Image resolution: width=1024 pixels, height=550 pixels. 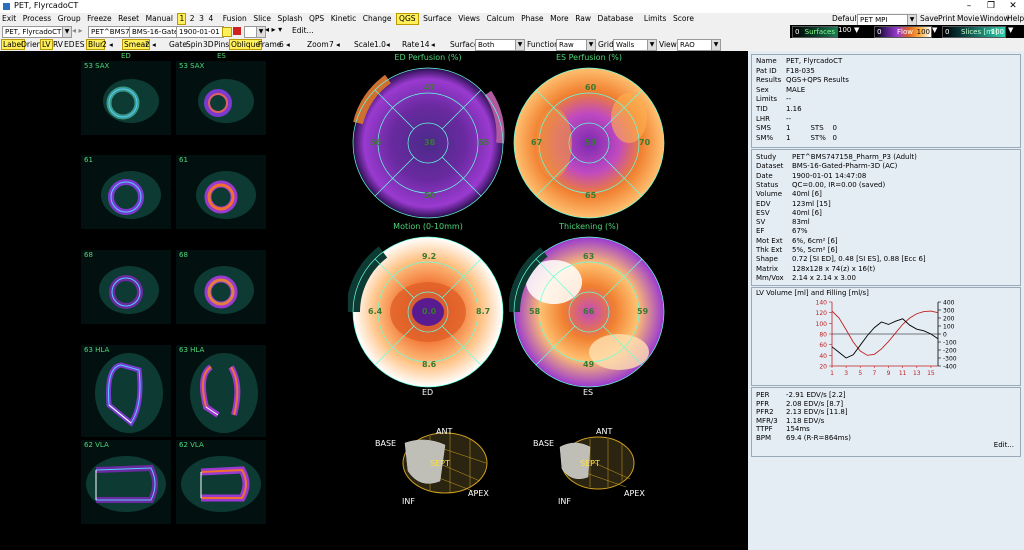 What do you see at coordinates (154, 44) in the screenshot?
I see `smear-arrow-icon: ◂` at bounding box center [154, 44].